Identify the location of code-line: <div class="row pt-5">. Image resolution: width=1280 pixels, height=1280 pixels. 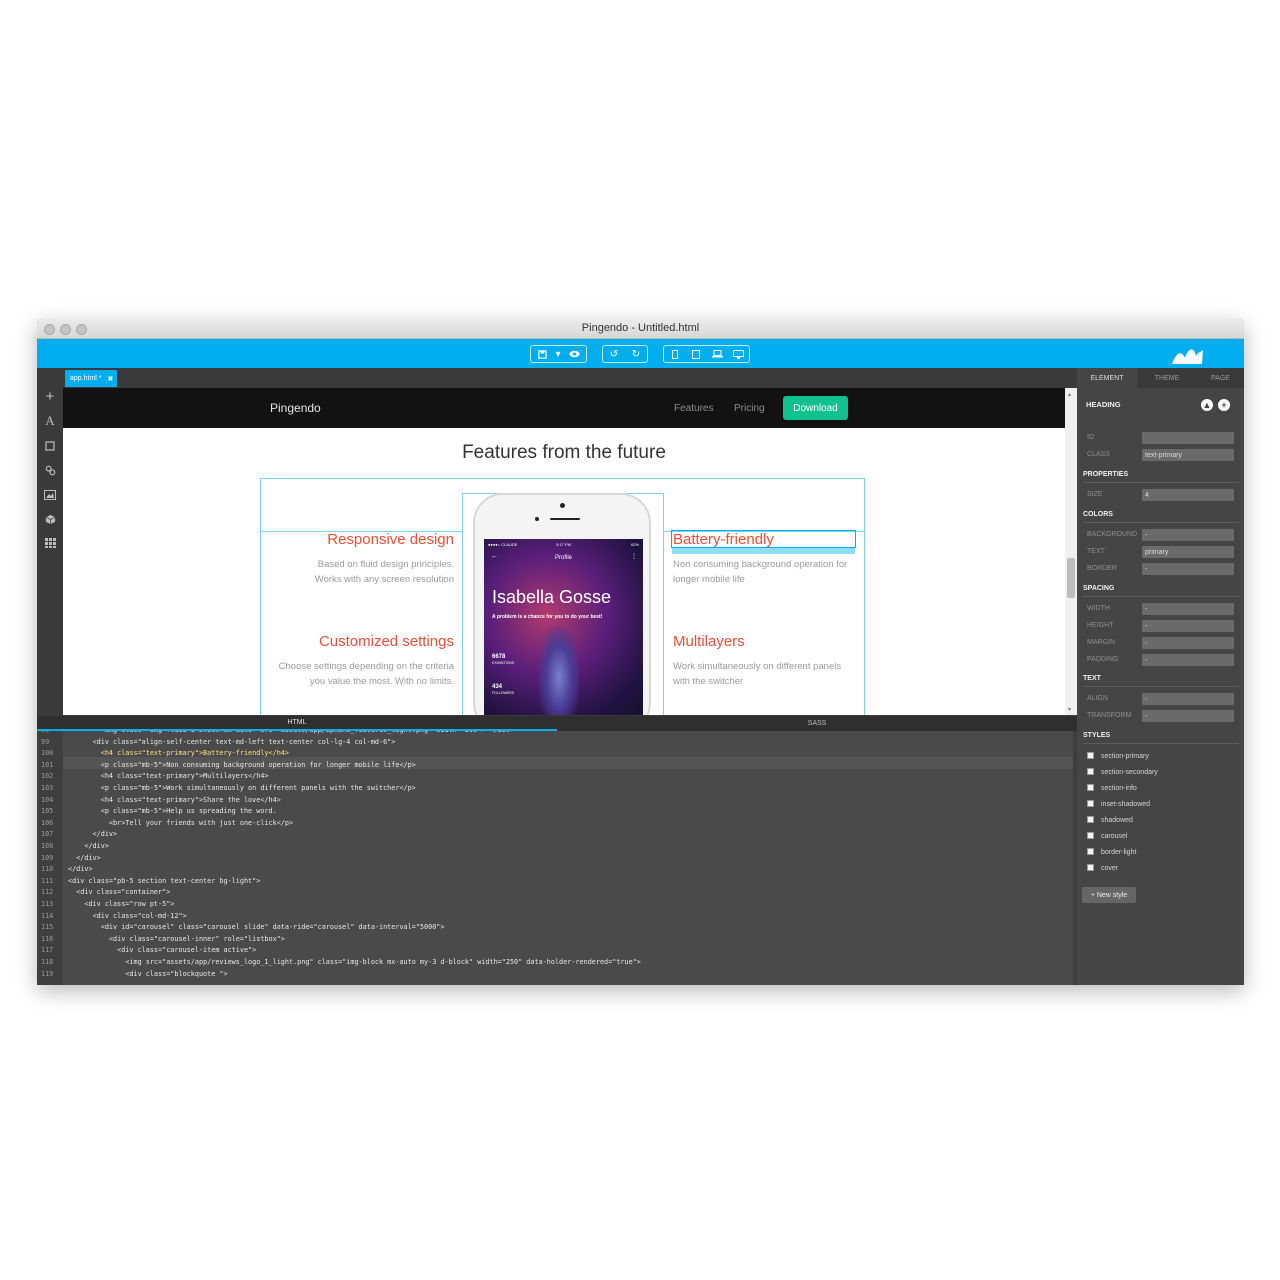
(121, 904).